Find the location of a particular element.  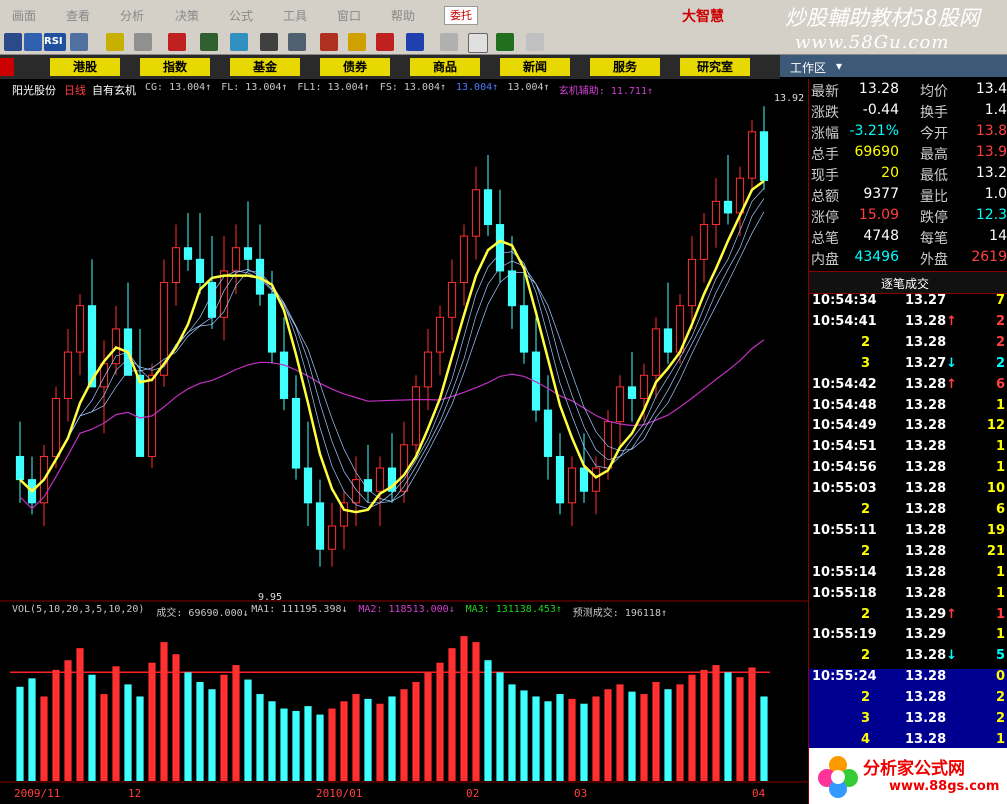

menu-help: 帮助 is located at coordinates (403, 15).